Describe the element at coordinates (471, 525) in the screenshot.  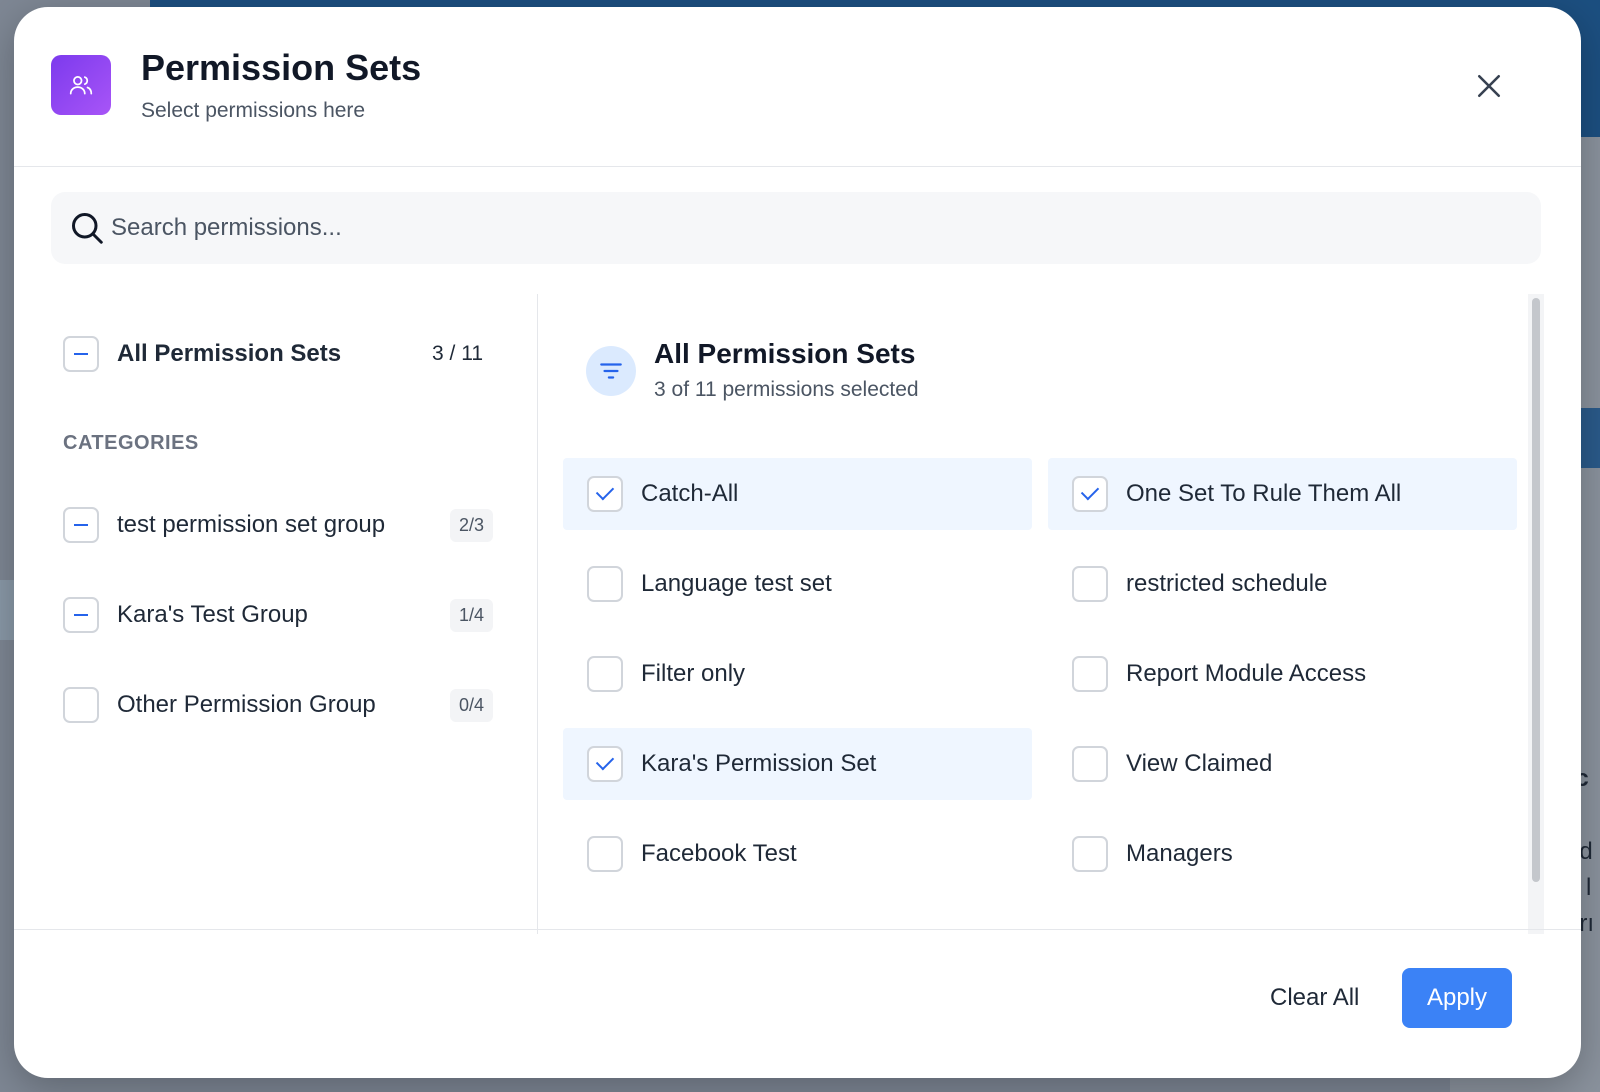
I see `category-count-badge: 2/3` at that location.